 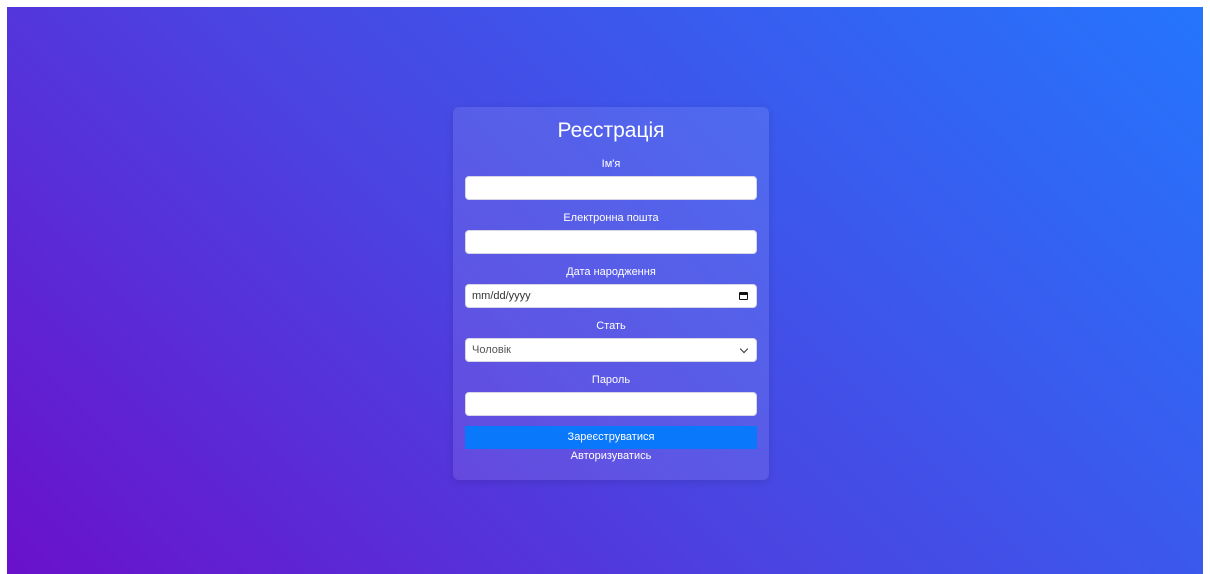 What do you see at coordinates (611, 326) in the screenshot?
I see `gender-label: Стать` at bounding box center [611, 326].